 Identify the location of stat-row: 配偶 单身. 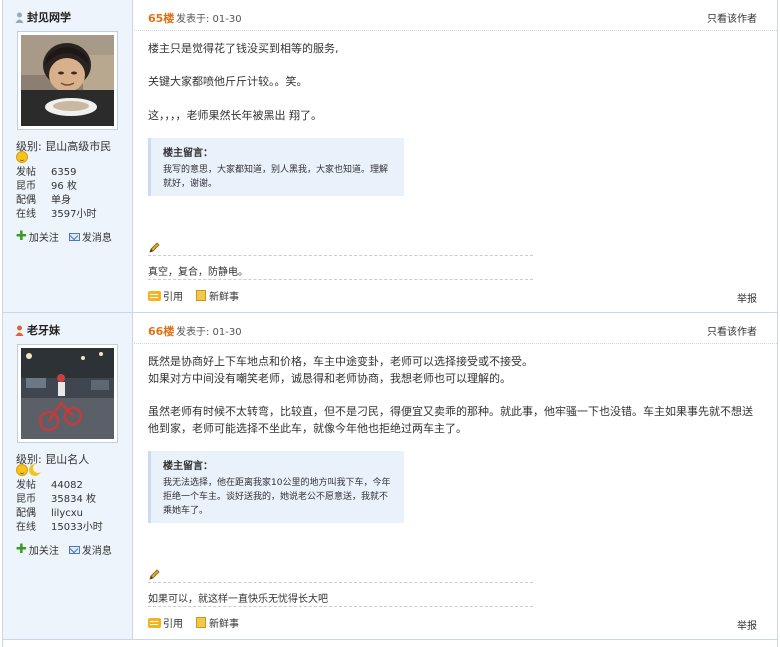
(43, 200).